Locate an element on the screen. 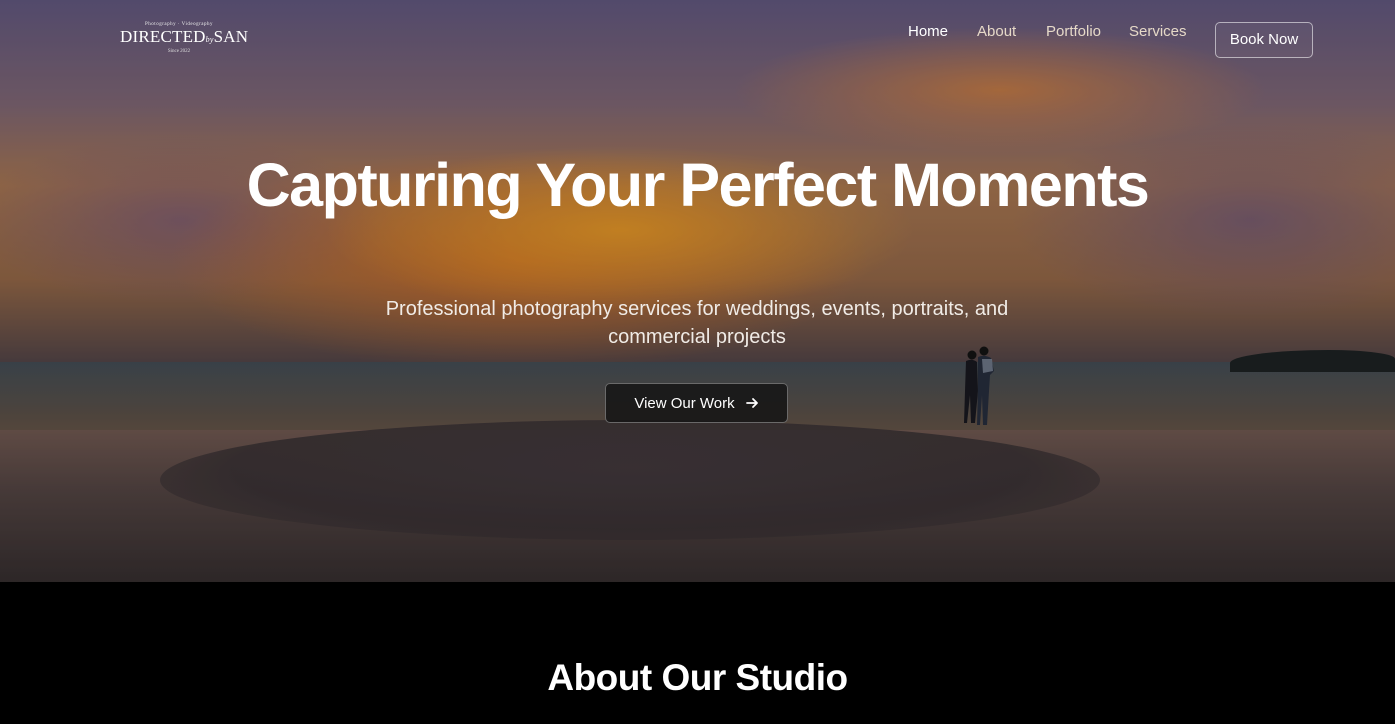 This screenshot has width=1395, height=724. nav-link-services: Services is located at coordinates (1158, 31).